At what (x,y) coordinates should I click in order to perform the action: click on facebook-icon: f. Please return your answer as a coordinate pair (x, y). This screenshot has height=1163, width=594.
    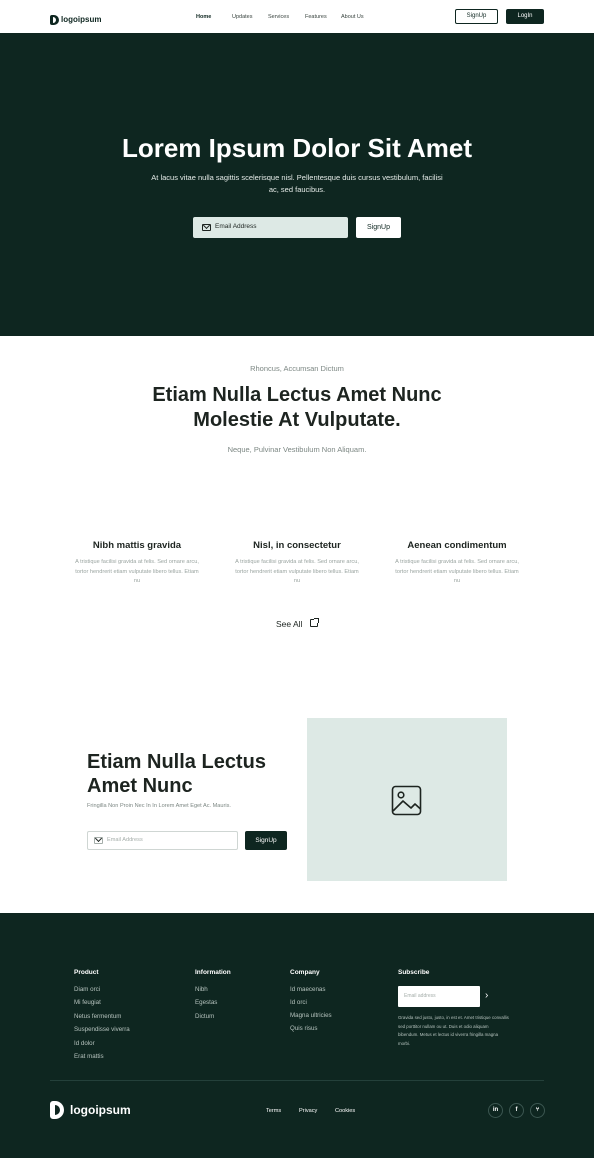
    Looking at the image, I should click on (516, 1110).